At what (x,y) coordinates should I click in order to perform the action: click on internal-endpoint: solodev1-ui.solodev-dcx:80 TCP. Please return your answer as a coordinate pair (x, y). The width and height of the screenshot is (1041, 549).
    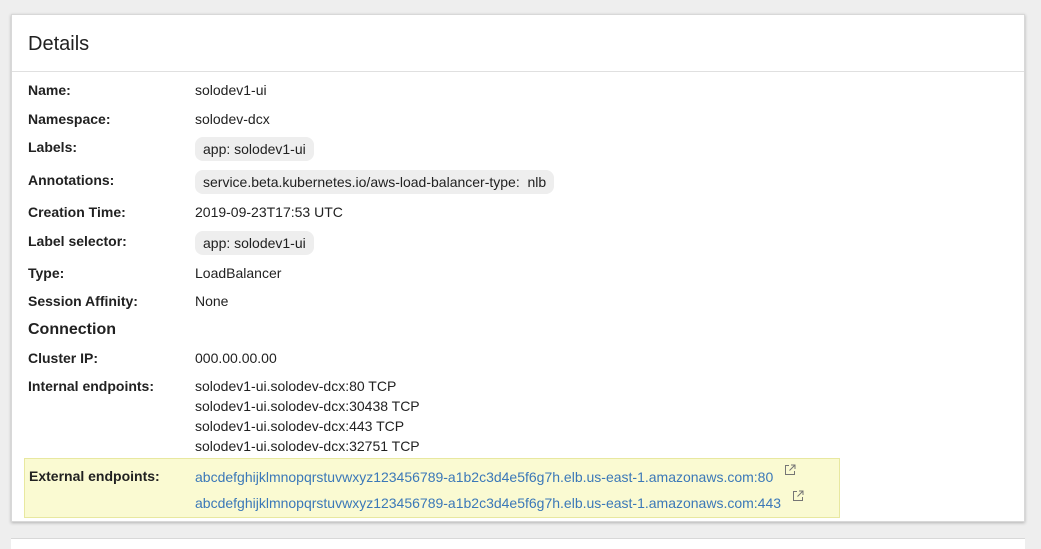
    Looking at the image, I should click on (296, 386).